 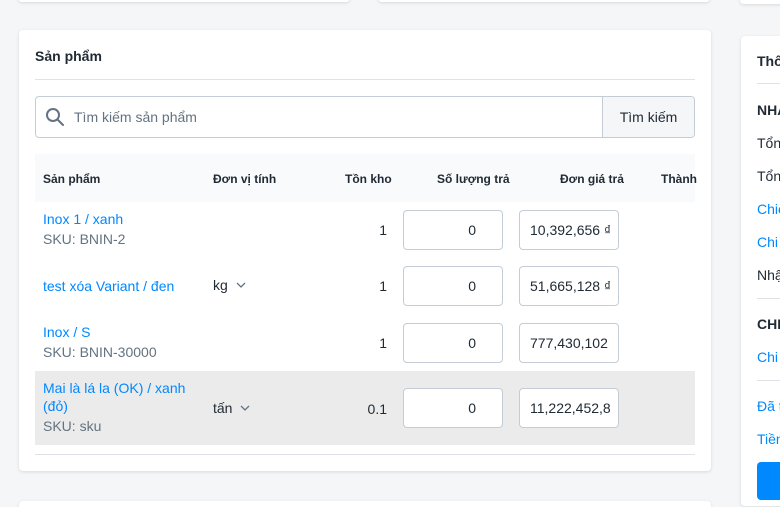 I want to click on return-price-input: 51,665,128 ₫, so click(x=569, y=286).